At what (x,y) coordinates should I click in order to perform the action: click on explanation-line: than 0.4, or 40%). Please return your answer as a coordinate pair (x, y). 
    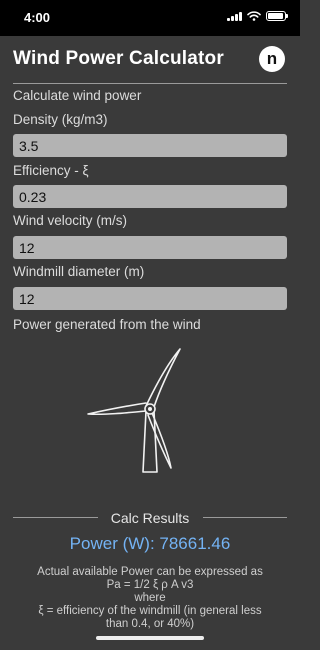
    Looking at the image, I should click on (150, 624).